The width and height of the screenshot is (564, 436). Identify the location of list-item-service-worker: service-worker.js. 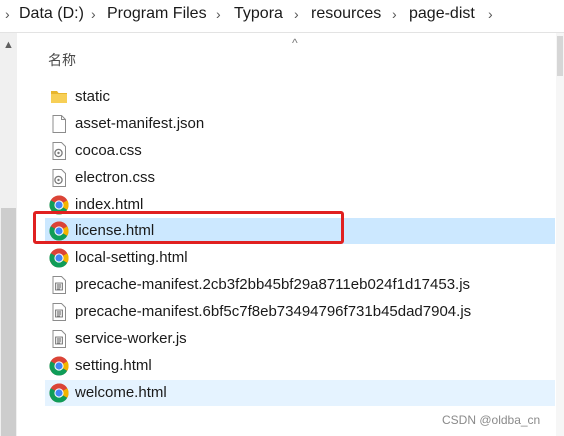
(300, 339).